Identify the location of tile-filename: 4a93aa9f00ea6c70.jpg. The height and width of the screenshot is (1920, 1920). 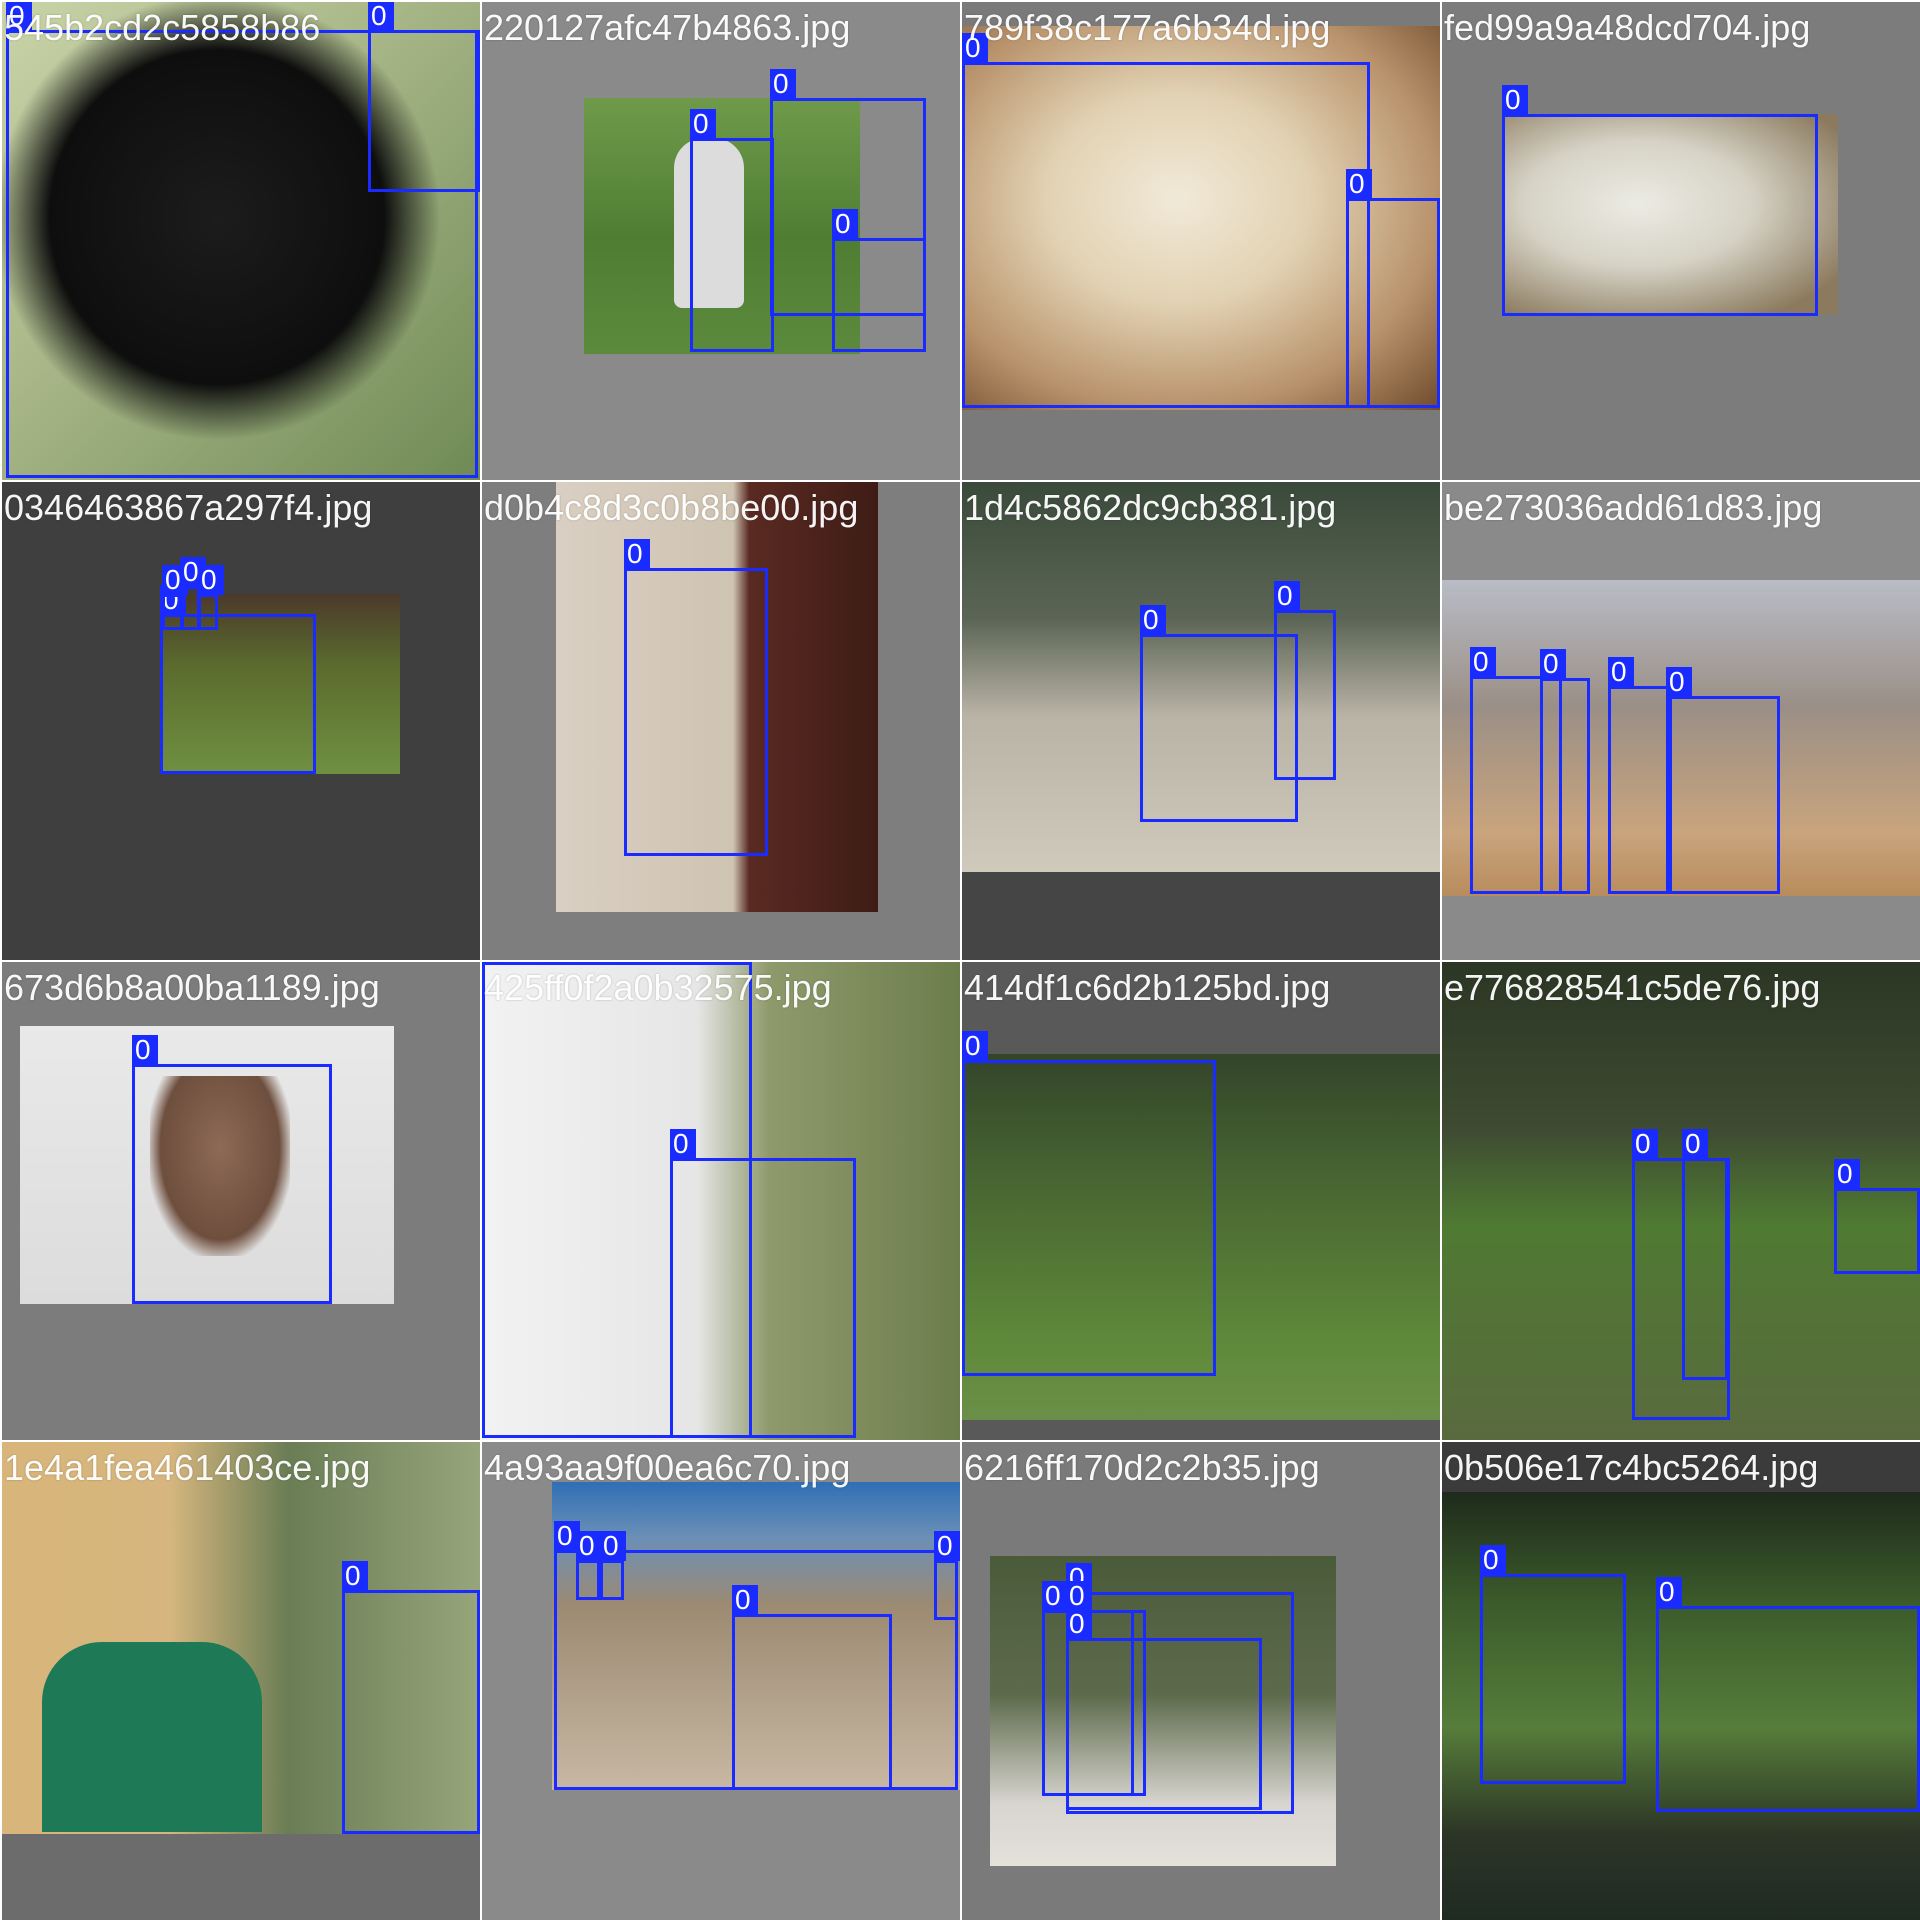
(667, 1467).